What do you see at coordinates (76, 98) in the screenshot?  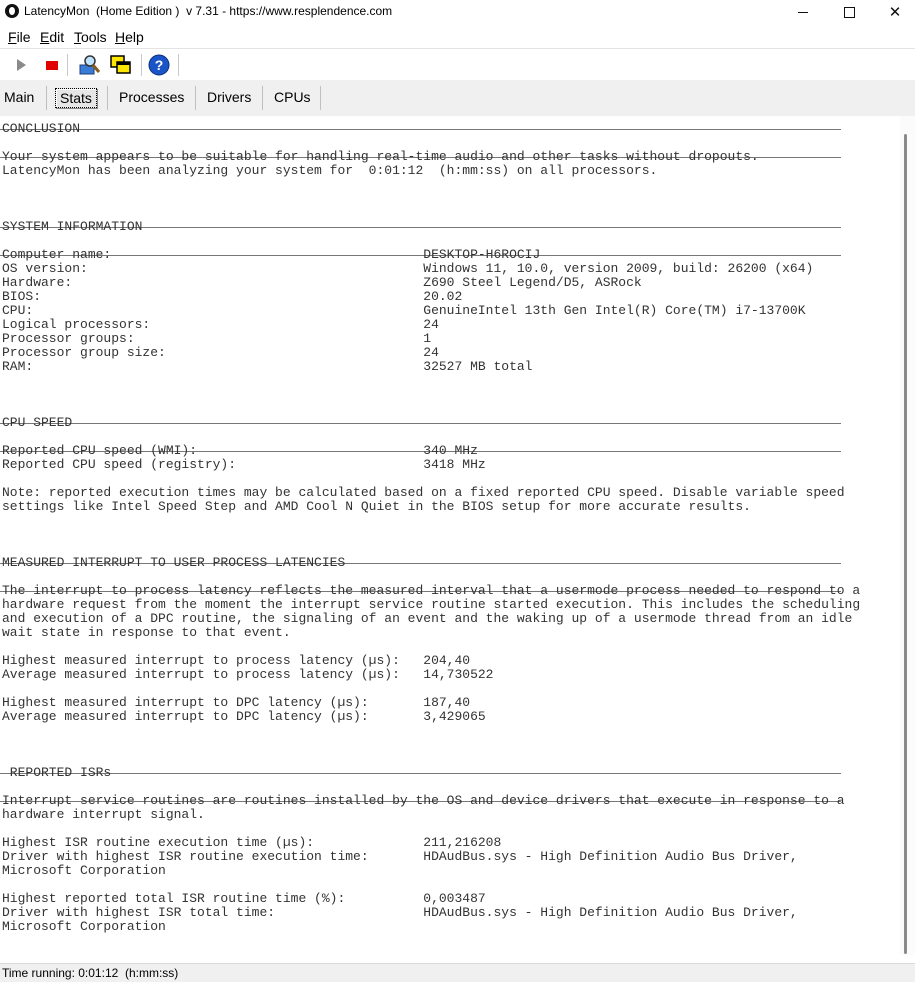 I see `tab-stats: Stats` at bounding box center [76, 98].